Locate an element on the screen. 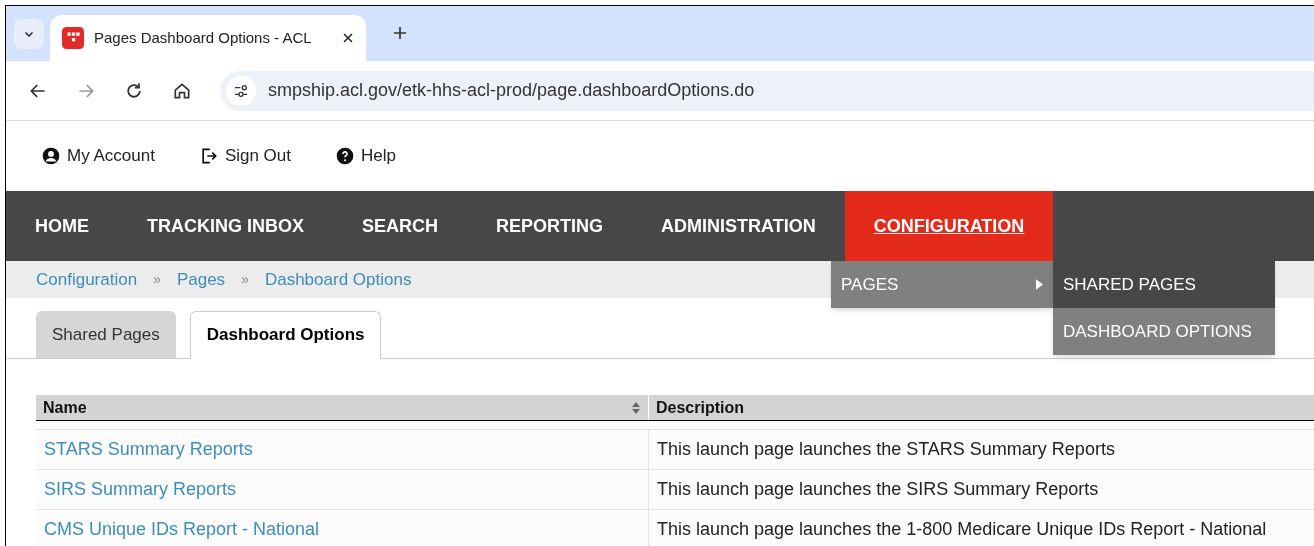  site-settings-icon is located at coordinates (241, 90).